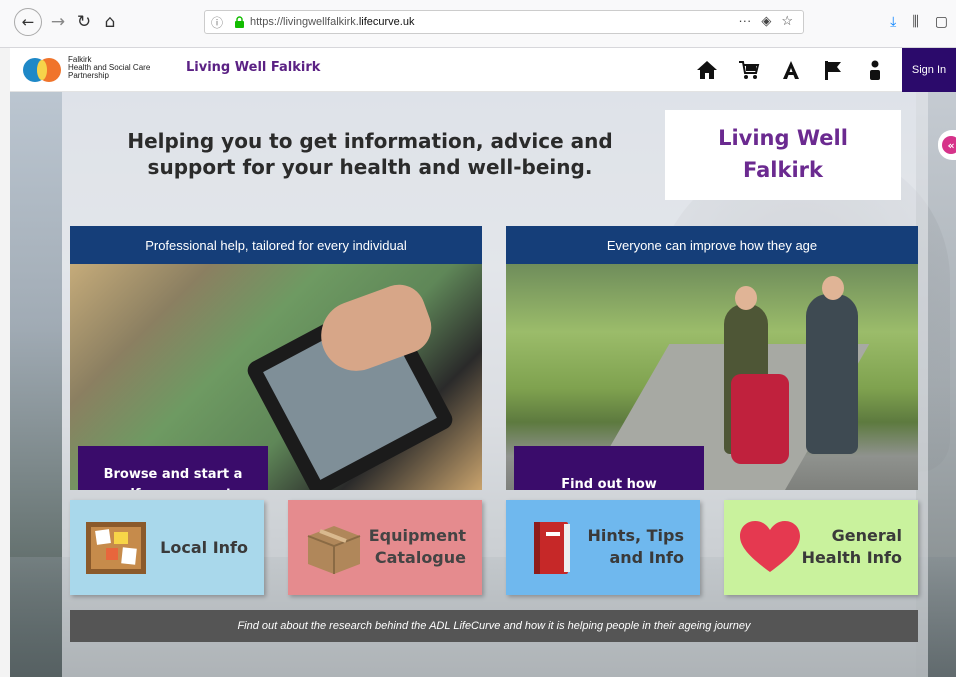 The width and height of the screenshot is (956, 677). What do you see at coordinates (712, 377) in the screenshot?
I see `park-walk-photo: Find out how` at bounding box center [712, 377].